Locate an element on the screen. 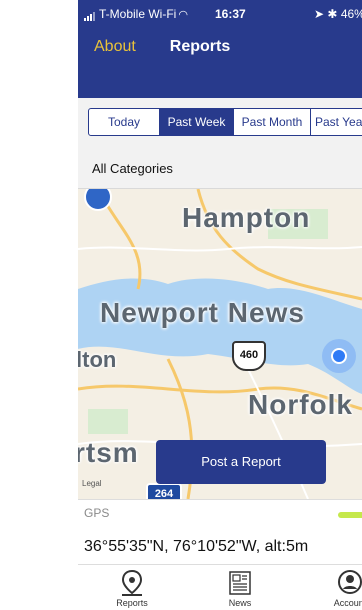 The image size is (362, 610). map-label-partial-left: lton is located at coordinates (97, 359).